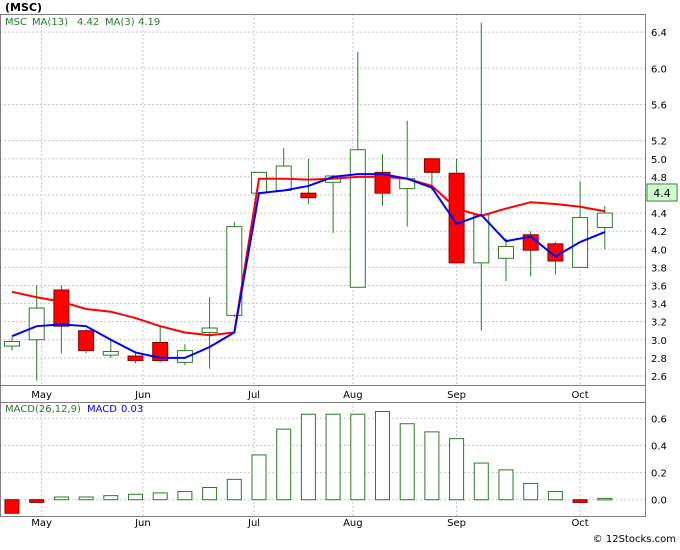 This screenshot has width=680, height=550. Describe the element at coordinates (662, 193) in the screenshot. I see `last-price-label: 4.4` at that location.